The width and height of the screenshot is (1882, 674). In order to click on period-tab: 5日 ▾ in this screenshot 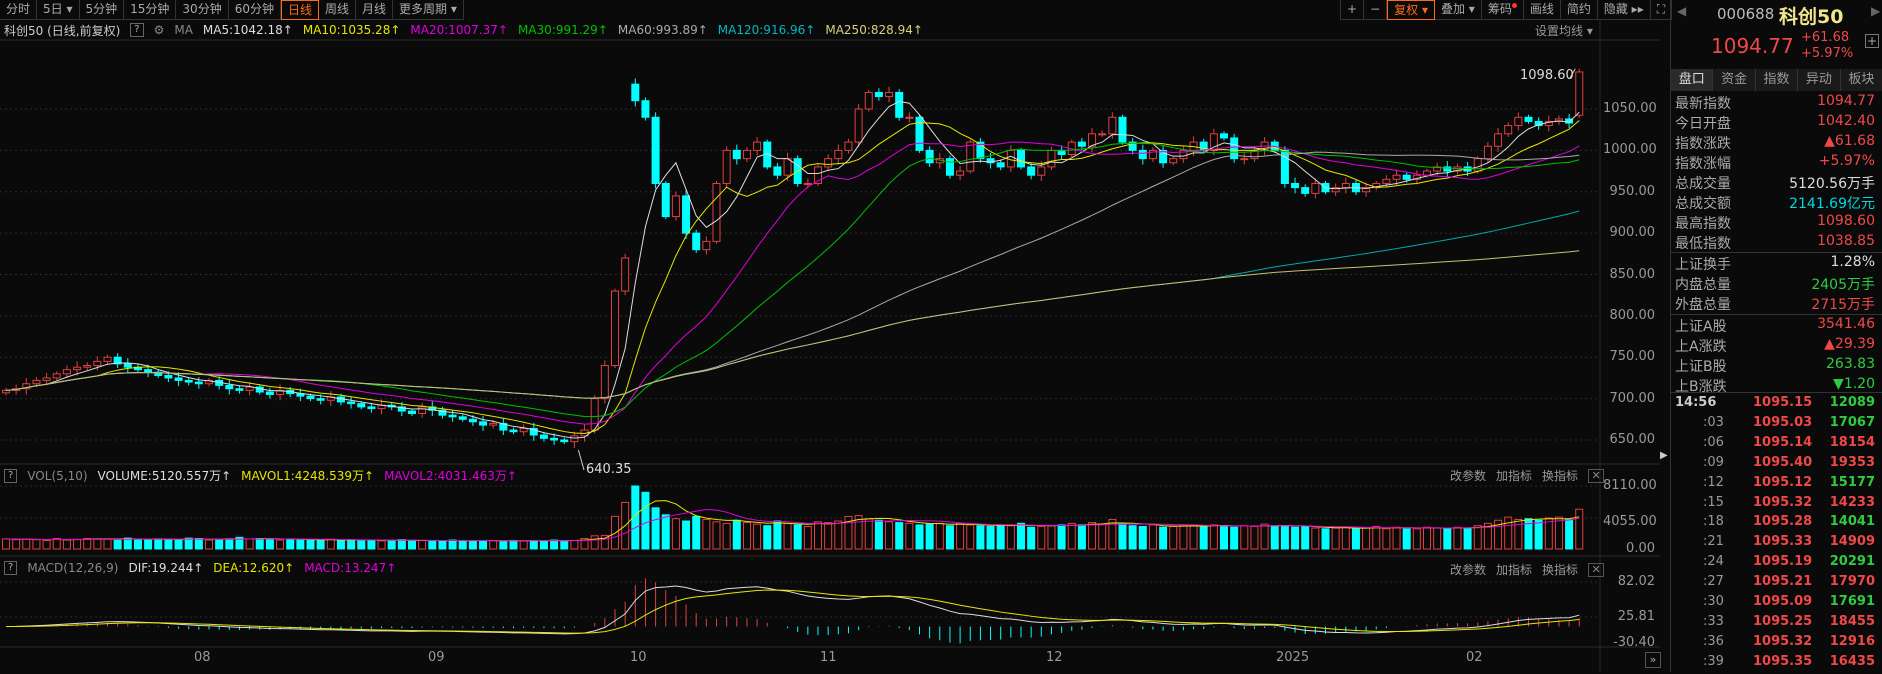, I will do `click(58, 10)`.